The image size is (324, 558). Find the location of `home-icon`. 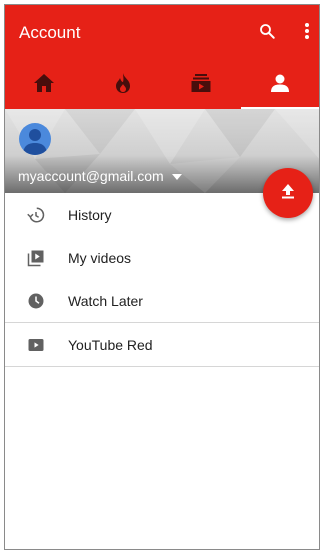

home-icon is located at coordinates (44, 85).